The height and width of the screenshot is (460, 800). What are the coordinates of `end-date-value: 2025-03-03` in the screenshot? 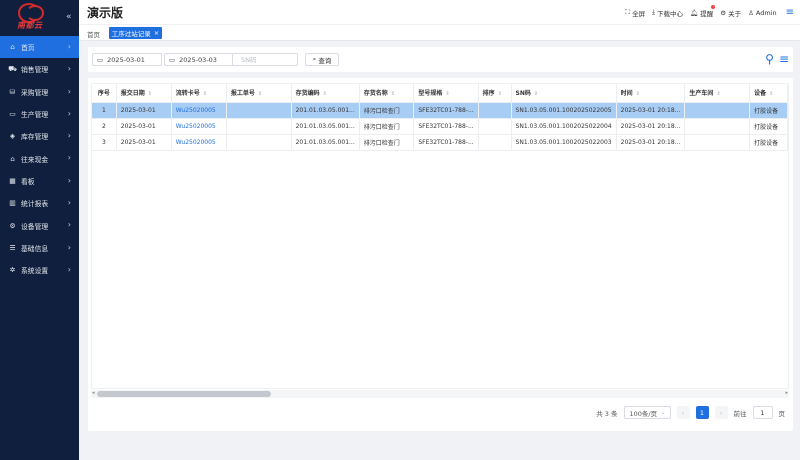 It's located at (198, 59).